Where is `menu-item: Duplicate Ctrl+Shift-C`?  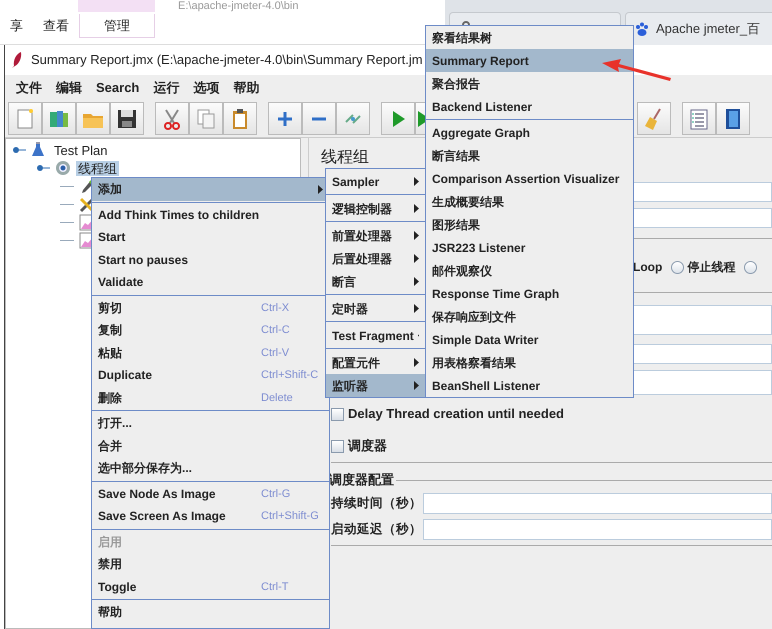 menu-item: Duplicate Ctrl+Shift-C is located at coordinates (210, 375).